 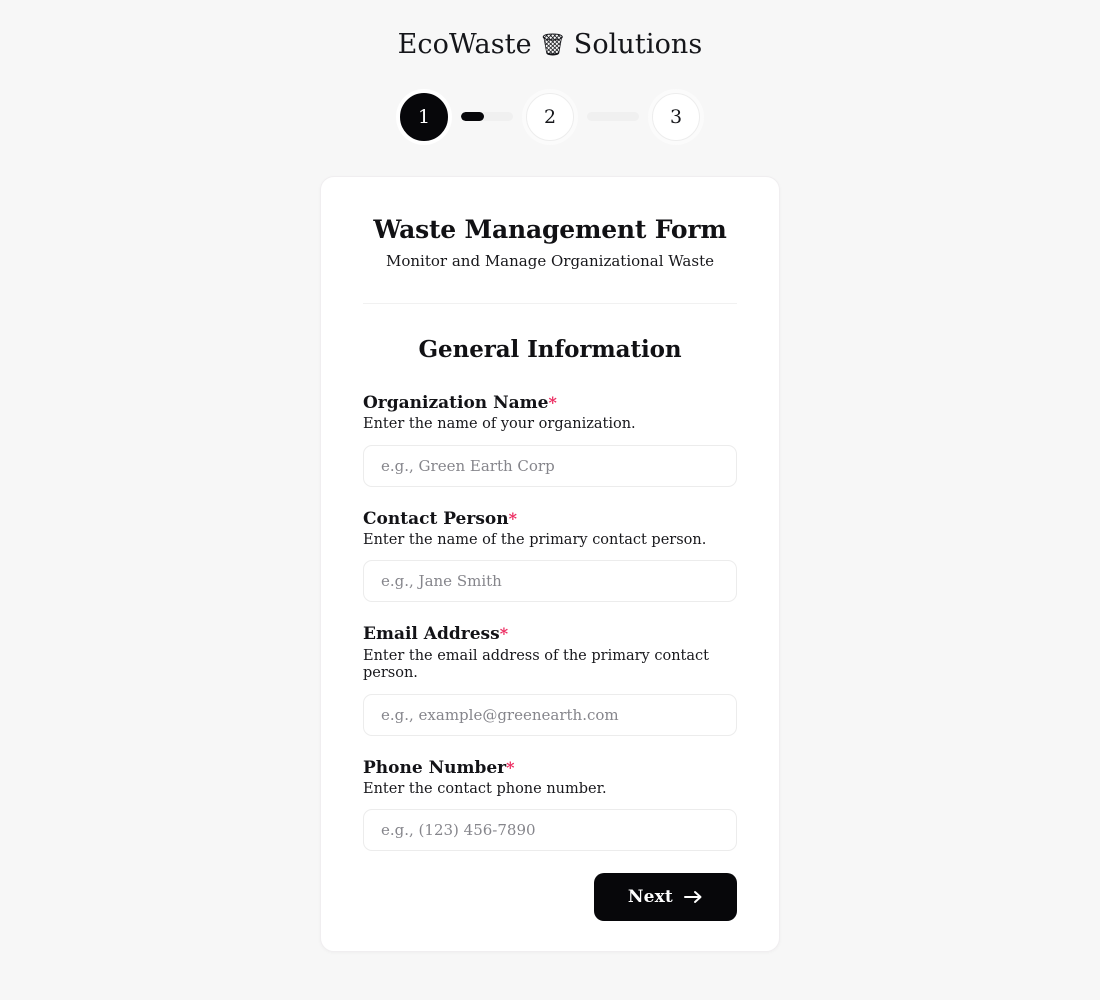 What do you see at coordinates (510, 767) in the screenshot?
I see `required-marker-phone-number: *` at bounding box center [510, 767].